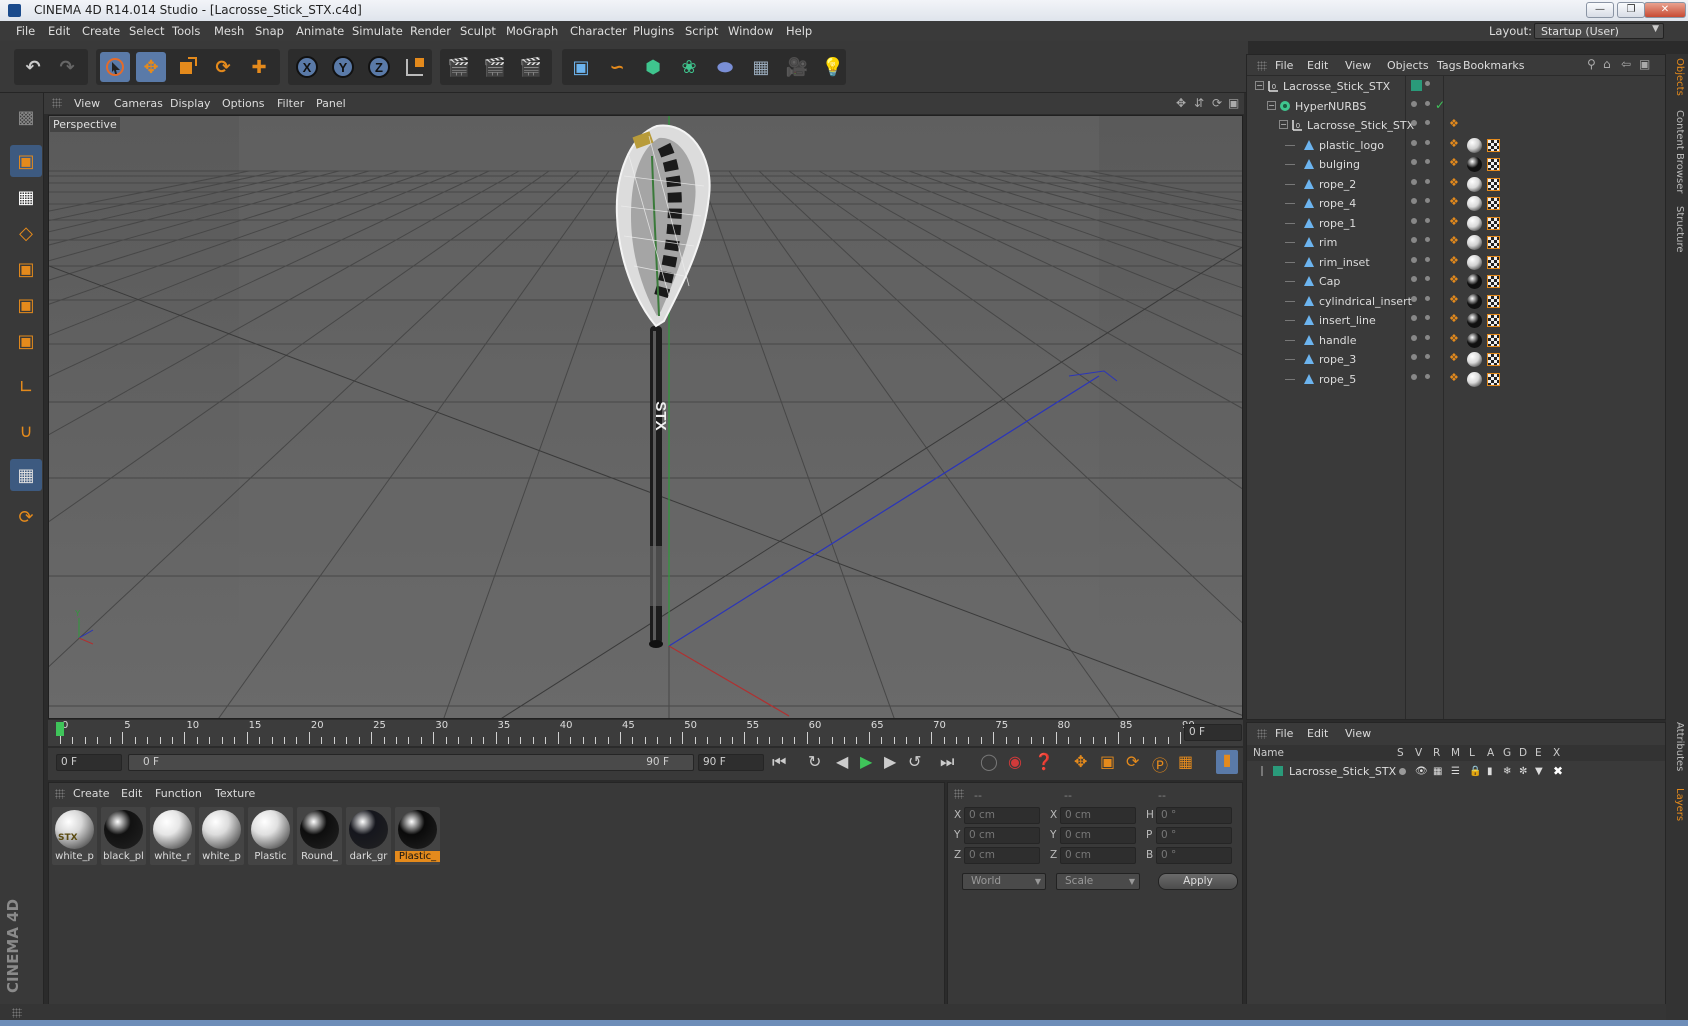 The width and height of the screenshot is (1688, 1026). What do you see at coordinates (495, 67) in the screenshot?
I see `render-picture-viewer-icon: 🎬` at bounding box center [495, 67].